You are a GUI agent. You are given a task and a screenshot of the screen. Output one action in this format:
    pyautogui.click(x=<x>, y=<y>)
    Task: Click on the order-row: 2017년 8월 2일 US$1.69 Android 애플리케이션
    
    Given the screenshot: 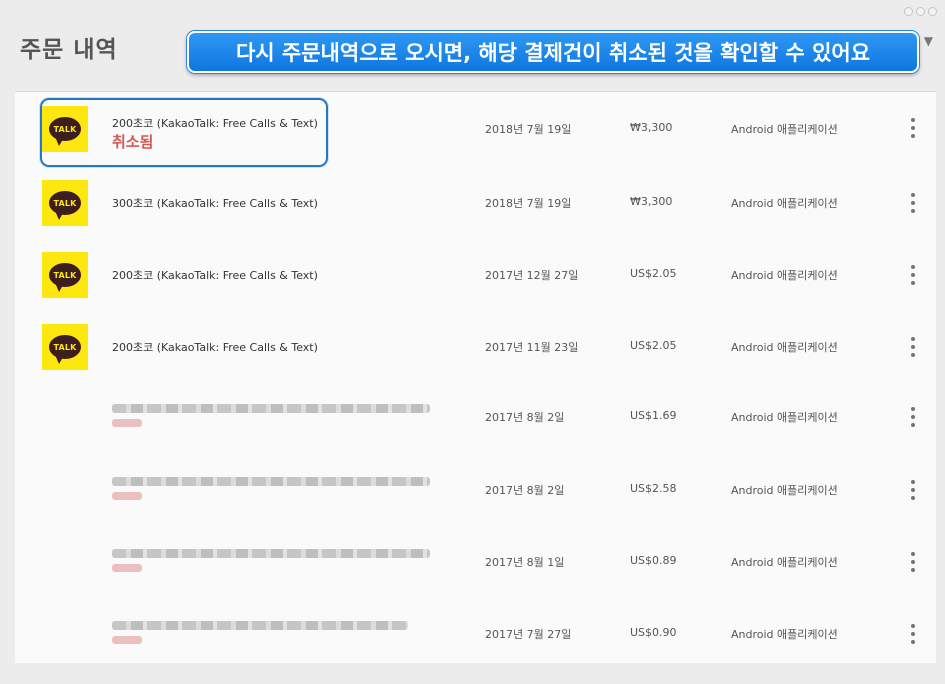 What is the action you would take?
    pyautogui.click(x=475, y=418)
    